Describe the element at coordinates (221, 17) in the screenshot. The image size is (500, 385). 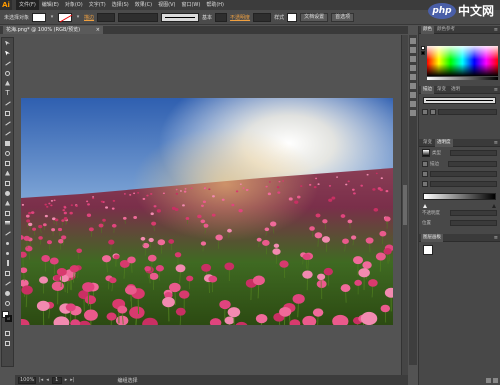
I see `brush-select` at that location.